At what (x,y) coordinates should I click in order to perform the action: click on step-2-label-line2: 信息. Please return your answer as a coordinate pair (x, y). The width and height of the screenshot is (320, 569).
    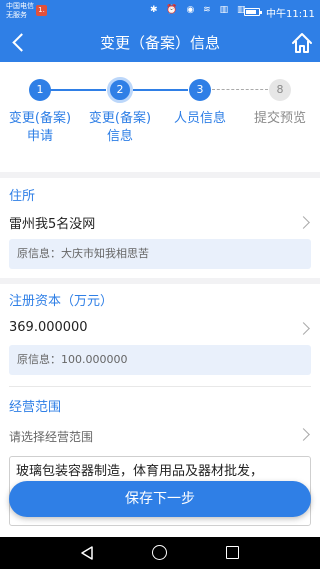
    Looking at the image, I should click on (119, 136).